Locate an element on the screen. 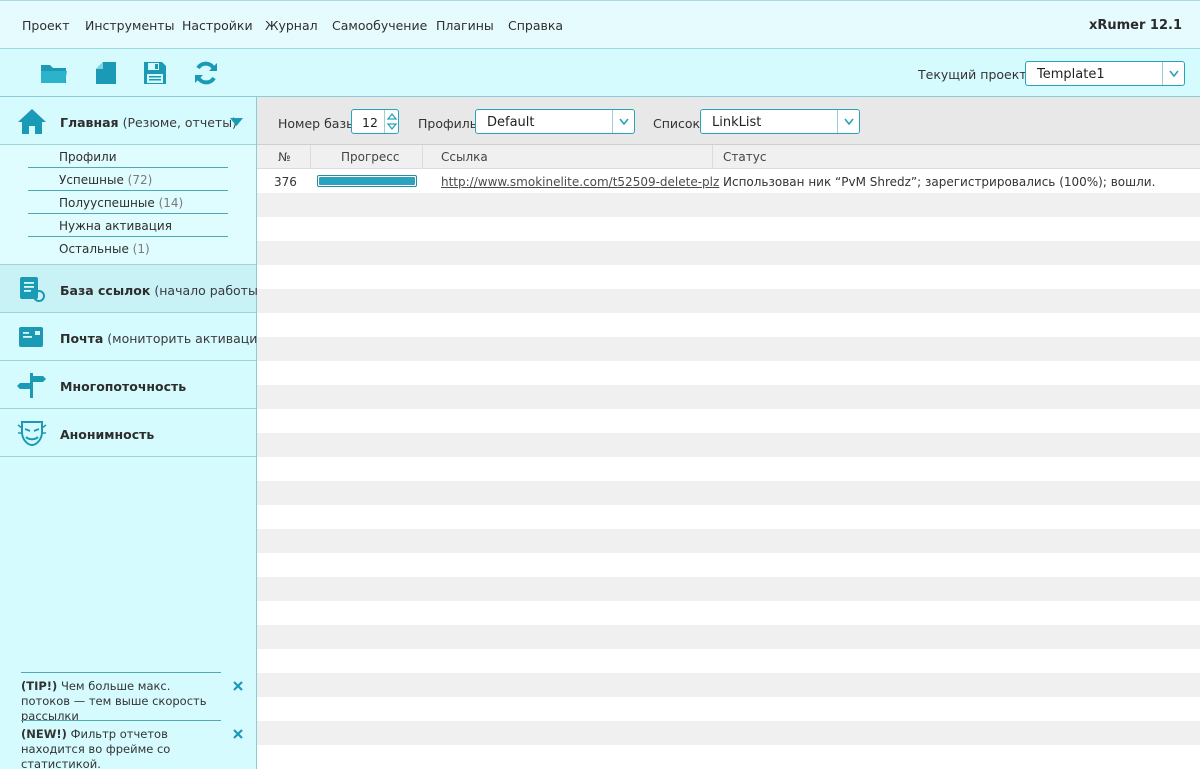 This screenshot has width=1200, height=769. list-select-value: LinkList is located at coordinates (737, 122).